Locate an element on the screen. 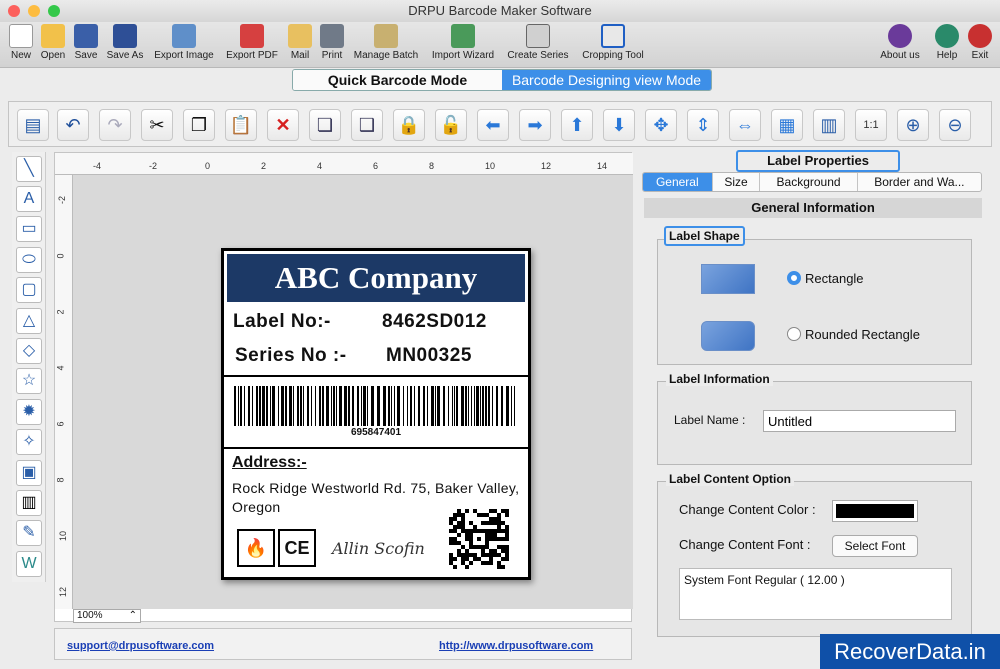 This screenshot has height=669, width=1000. export-image-button: Export Image is located at coordinates (184, 42).